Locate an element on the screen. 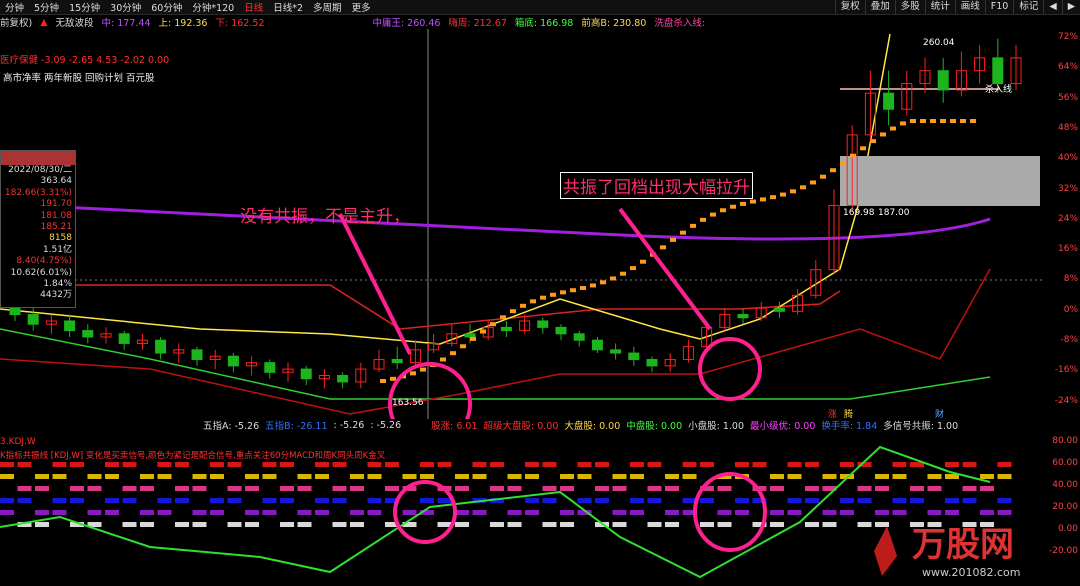 The height and width of the screenshot is (586, 1080). overlay-button: 叠加 is located at coordinates (879, 7).